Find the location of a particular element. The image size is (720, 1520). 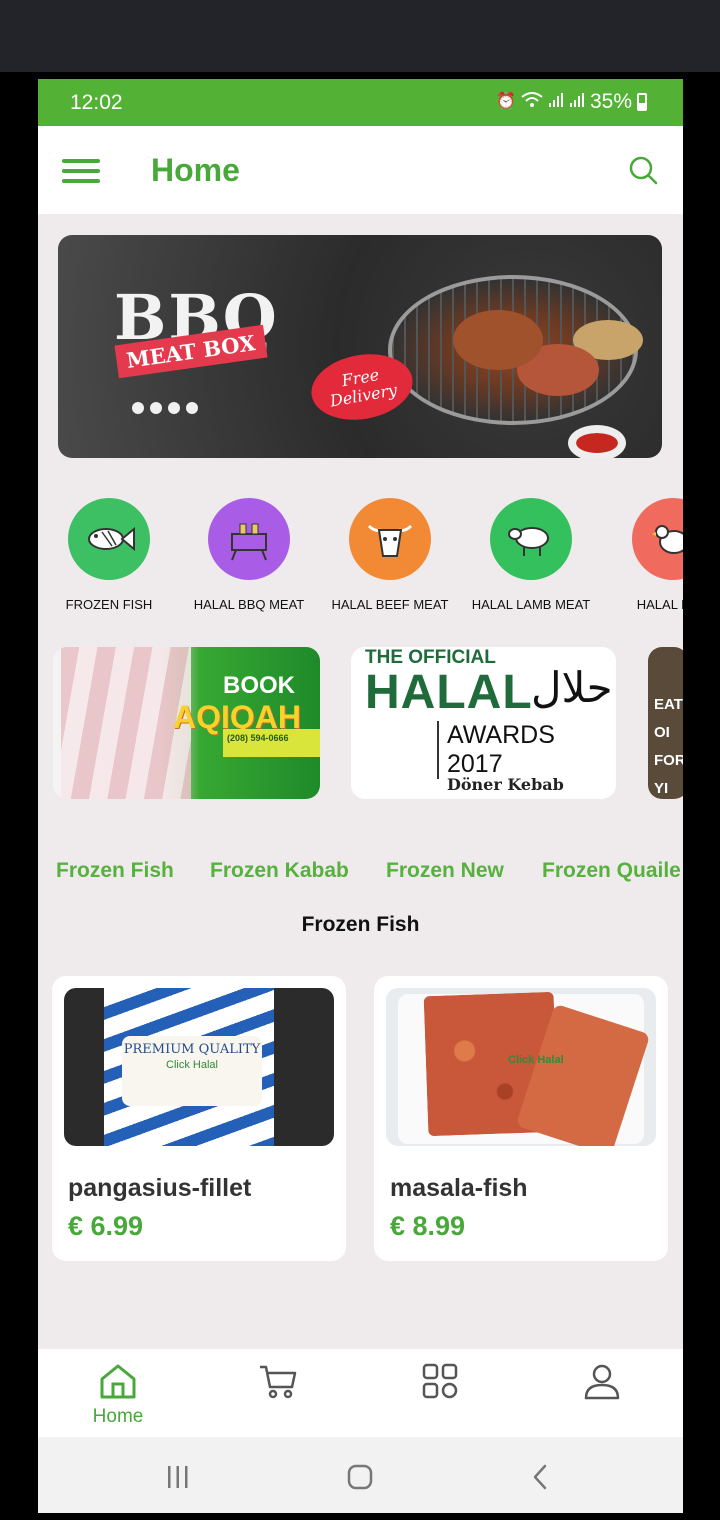

subtab-frozen-quaile: Frozen Quaile is located at coordinates (611, 871).